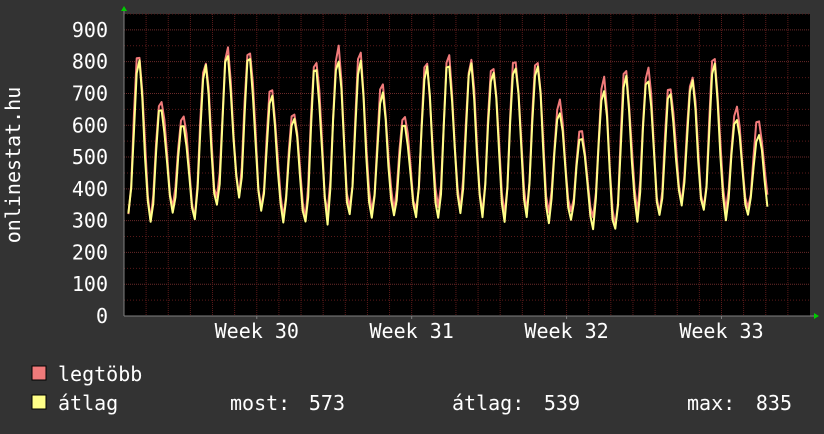  What do you see at coordinates (90, 189) in the screenshot?
I see `y-tick-label: 400` at bounding box center [90, 189].